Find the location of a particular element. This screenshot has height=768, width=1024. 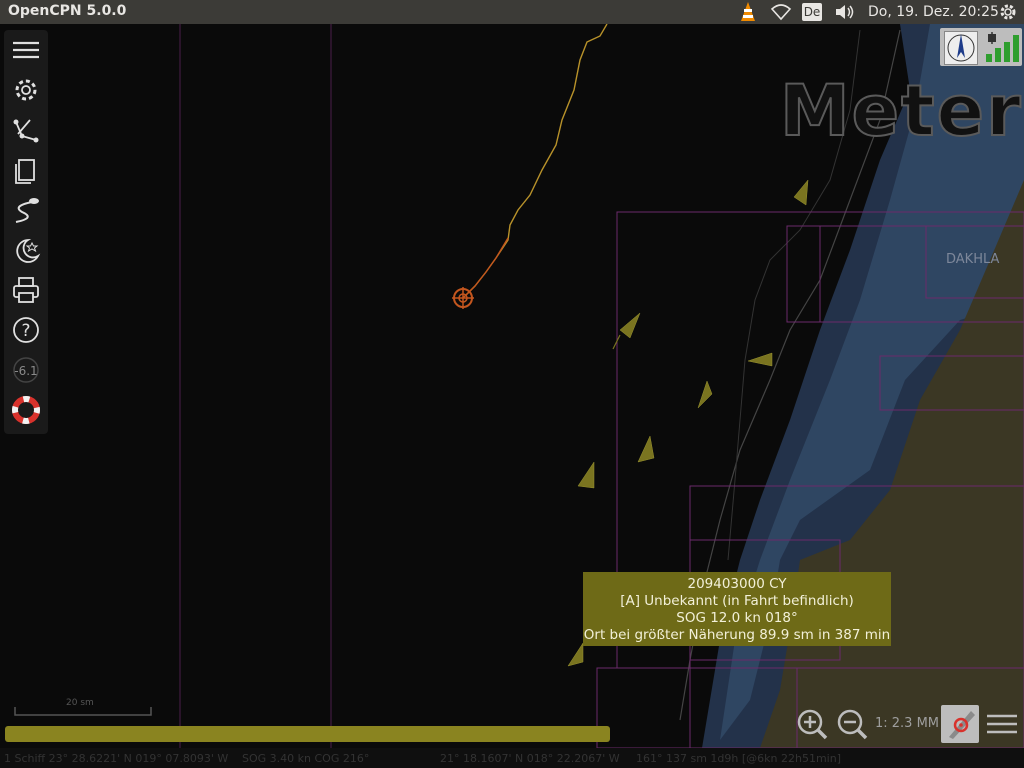

document-icon is located at coordinates (26, 170).